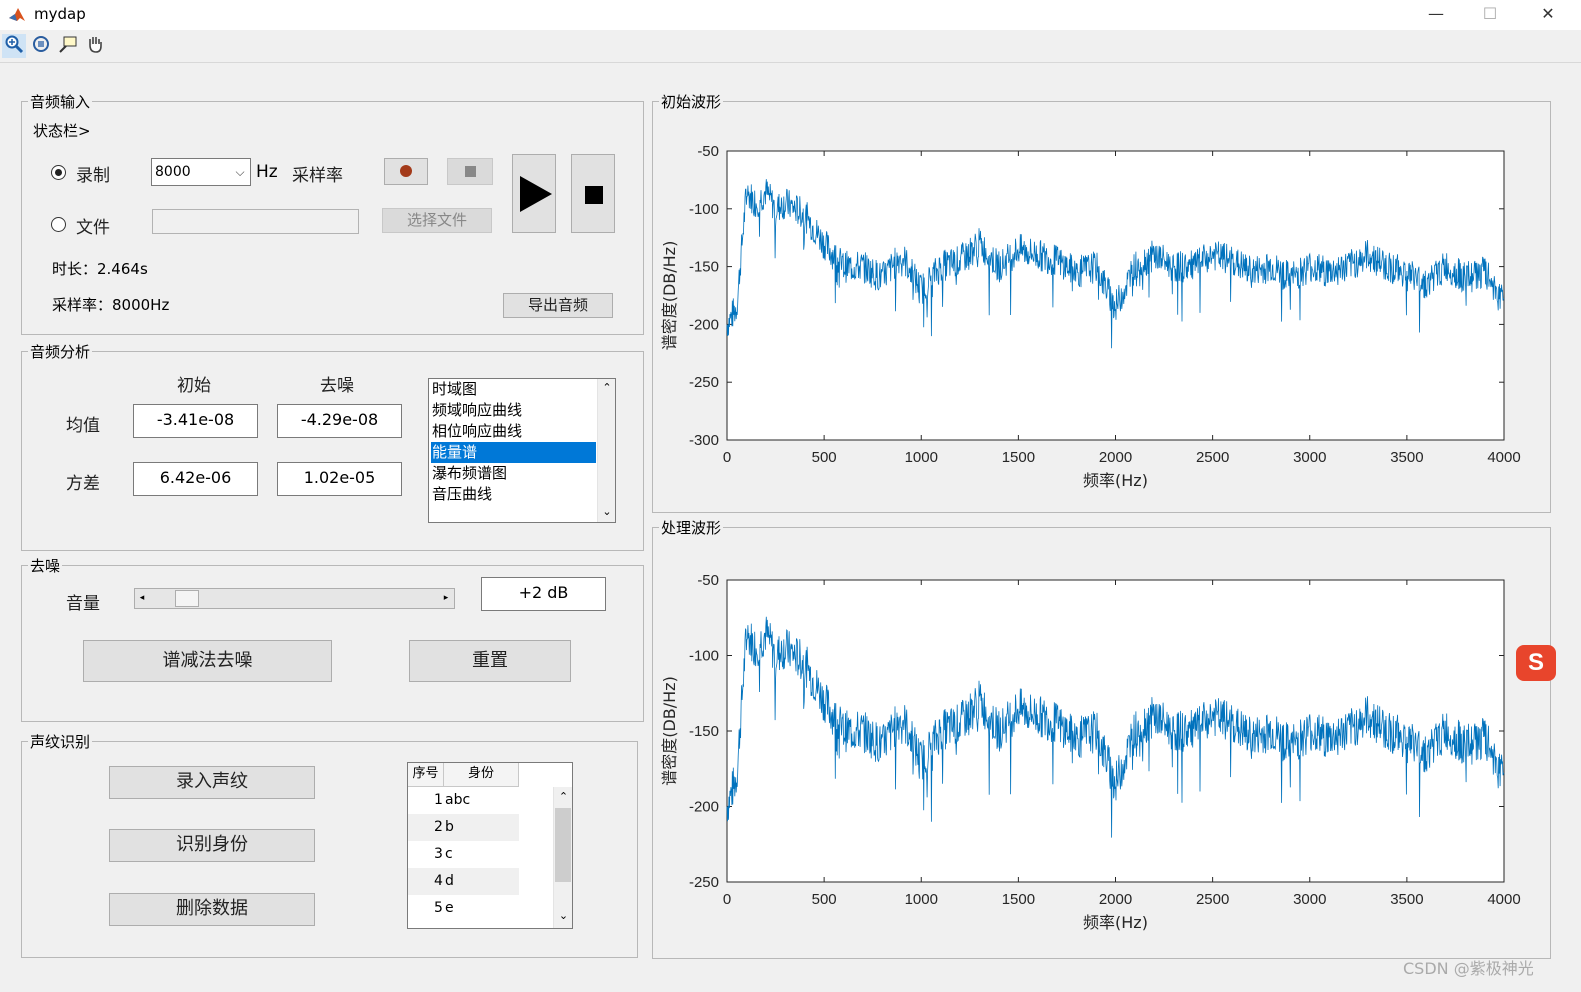 The height and width of the screenshot is (992, 1581). I want to click on row-id: 3, so click(438, 854).